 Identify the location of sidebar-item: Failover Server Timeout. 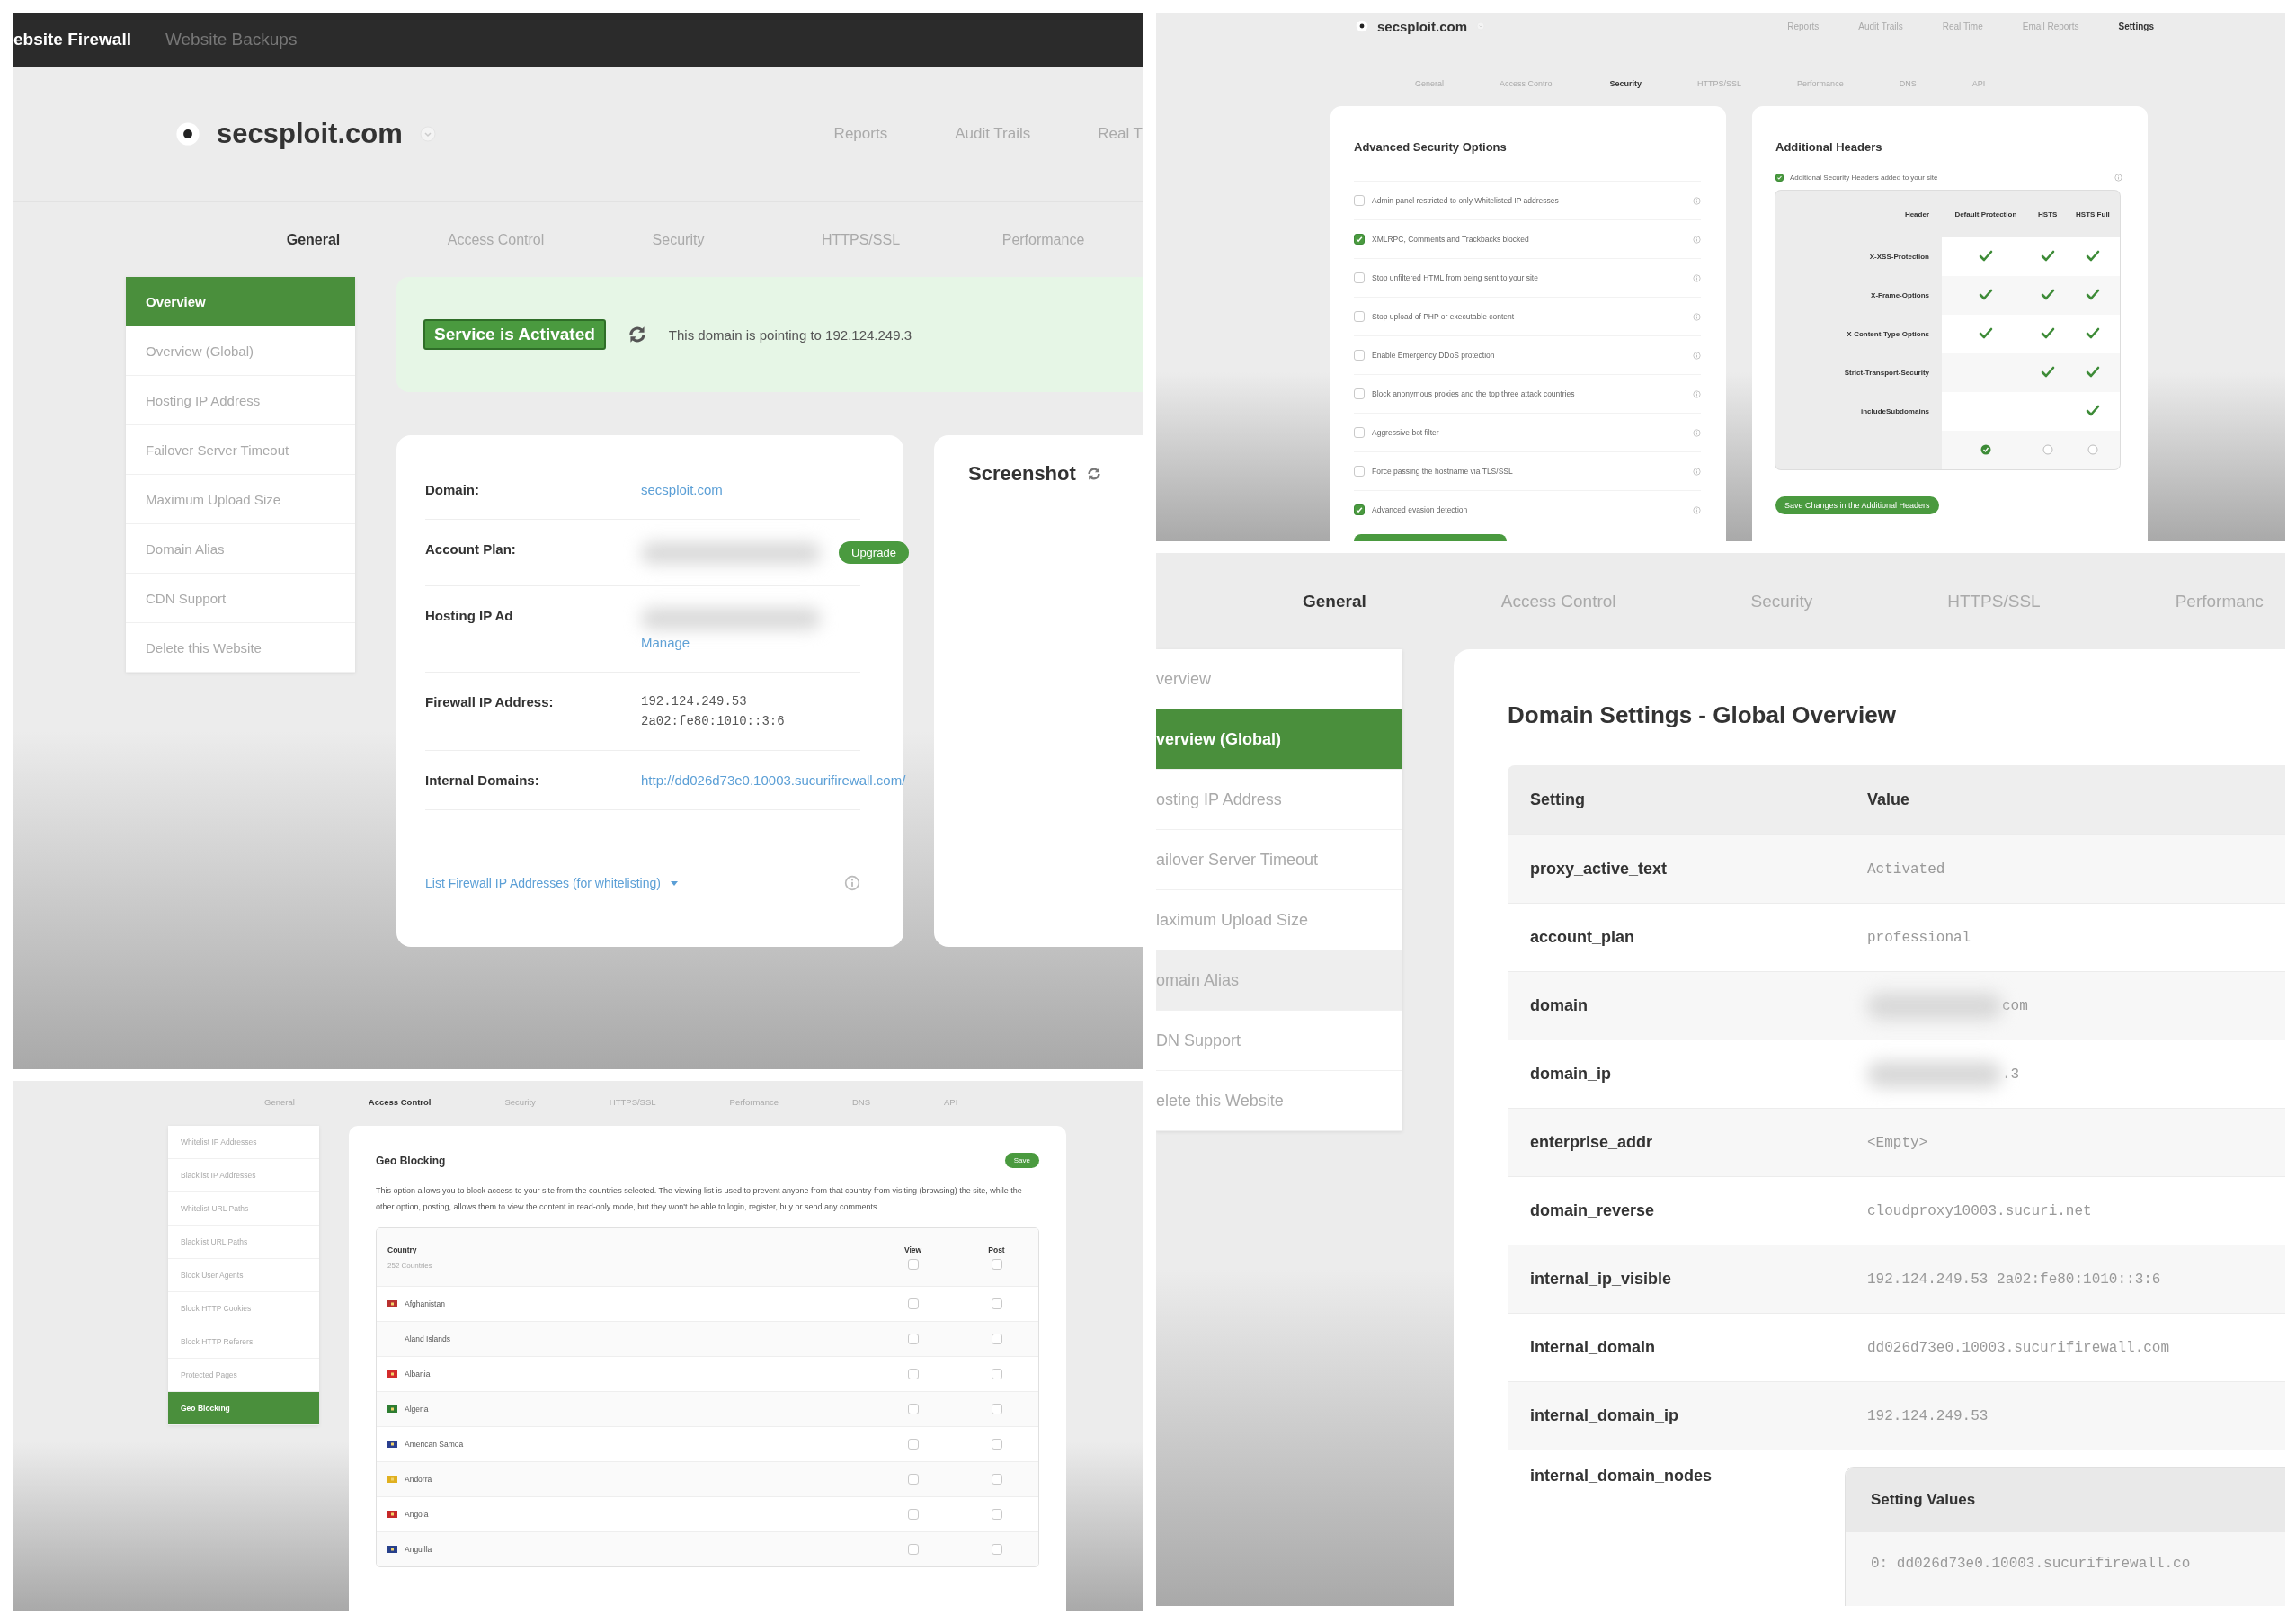
(240, 450).